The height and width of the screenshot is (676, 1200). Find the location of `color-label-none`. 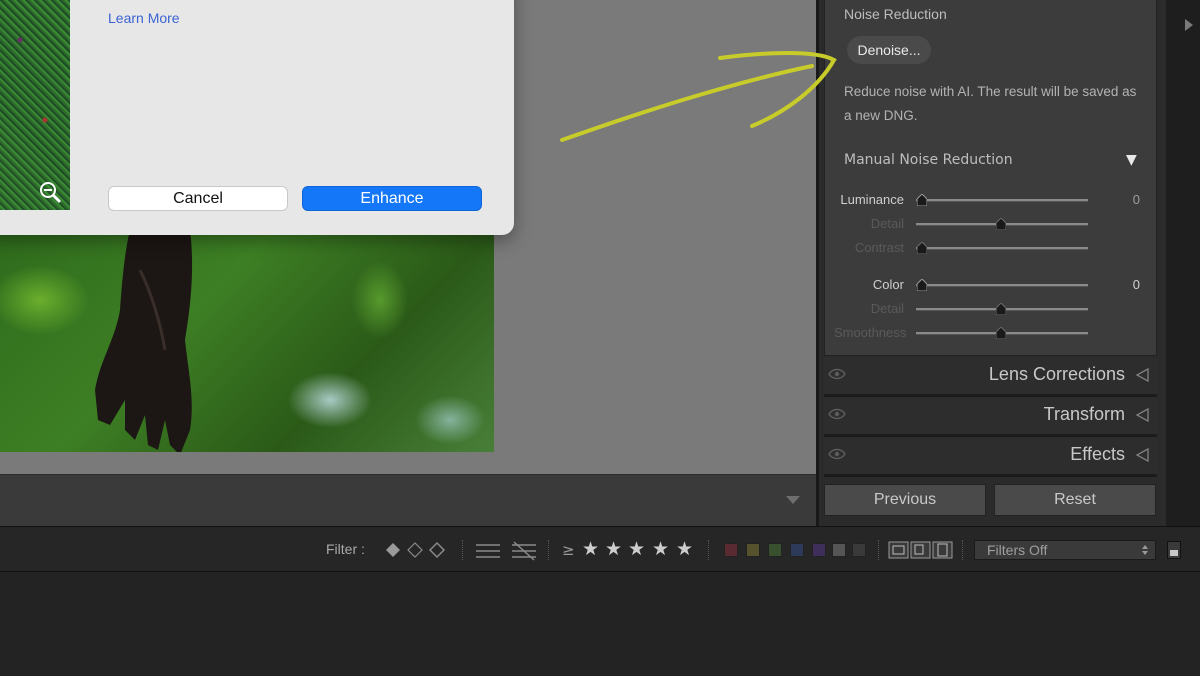

color-label-none is located at coordinates (859, 550).